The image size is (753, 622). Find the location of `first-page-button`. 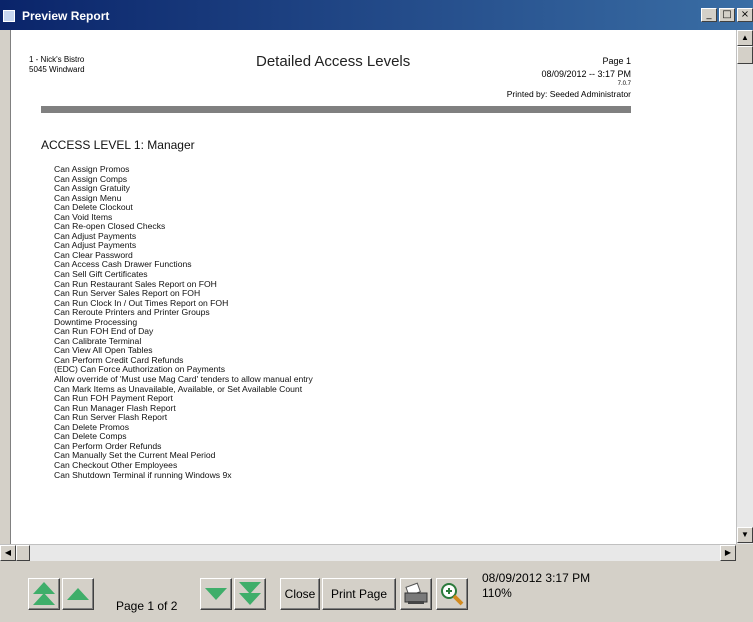

first-page-button is located at coordinates (44, 594).